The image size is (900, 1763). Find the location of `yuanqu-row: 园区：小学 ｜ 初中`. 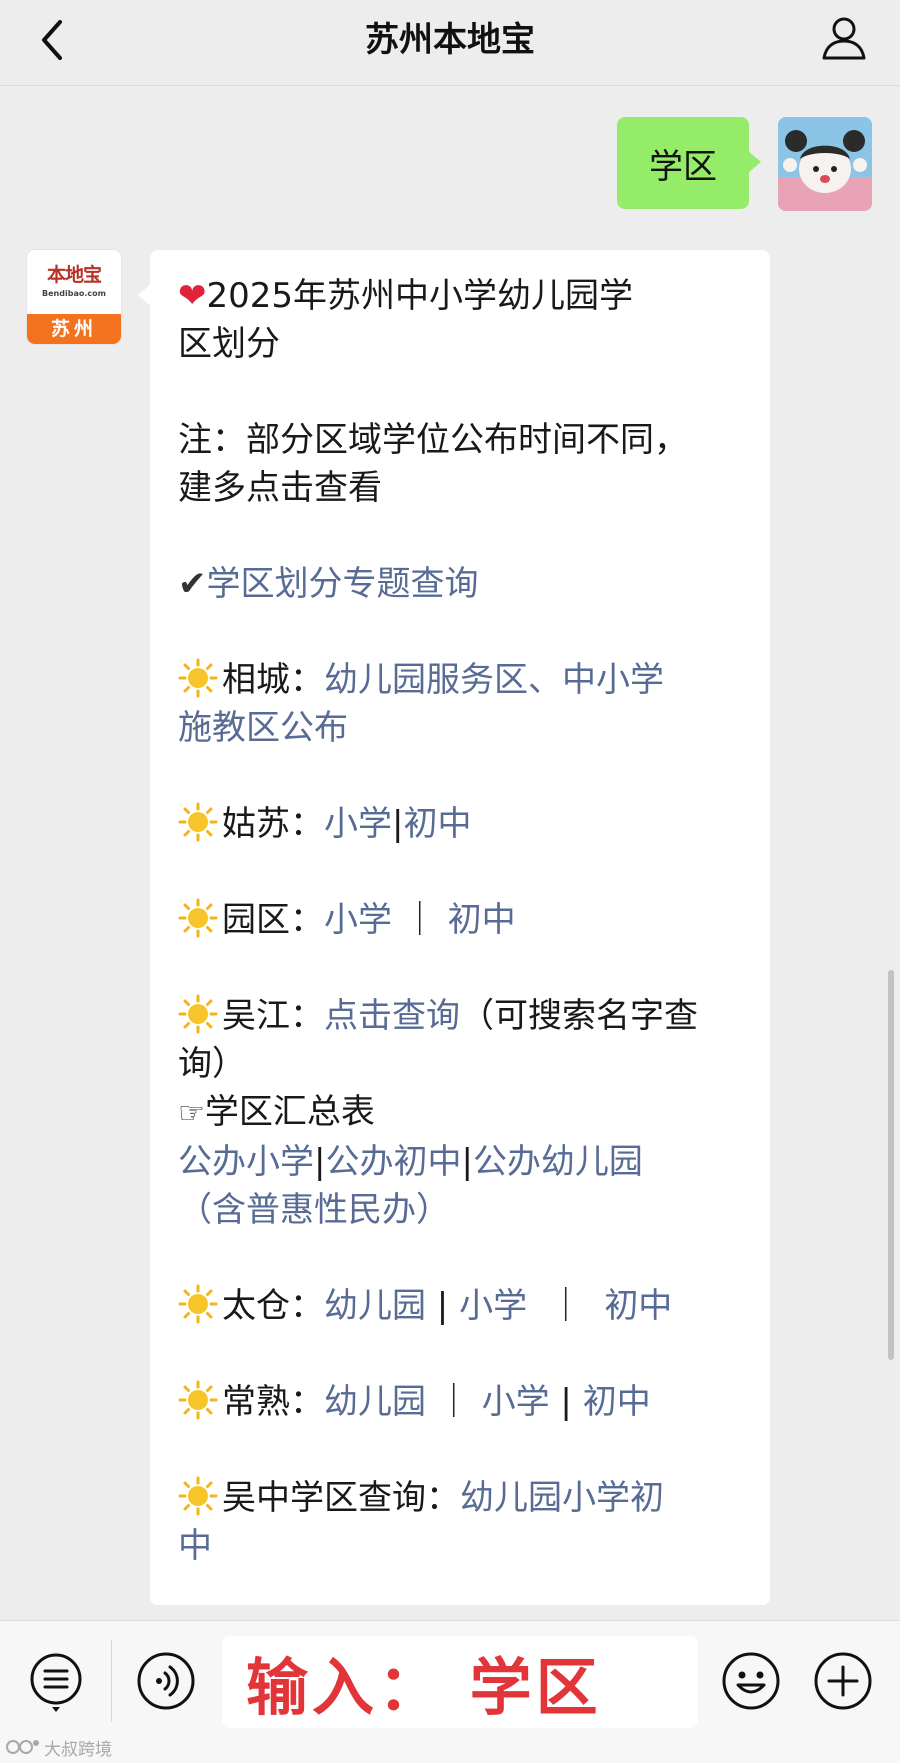

yuanqu-row: 园区：小学 ｜ 初中 is located at coordinates (460, 920).